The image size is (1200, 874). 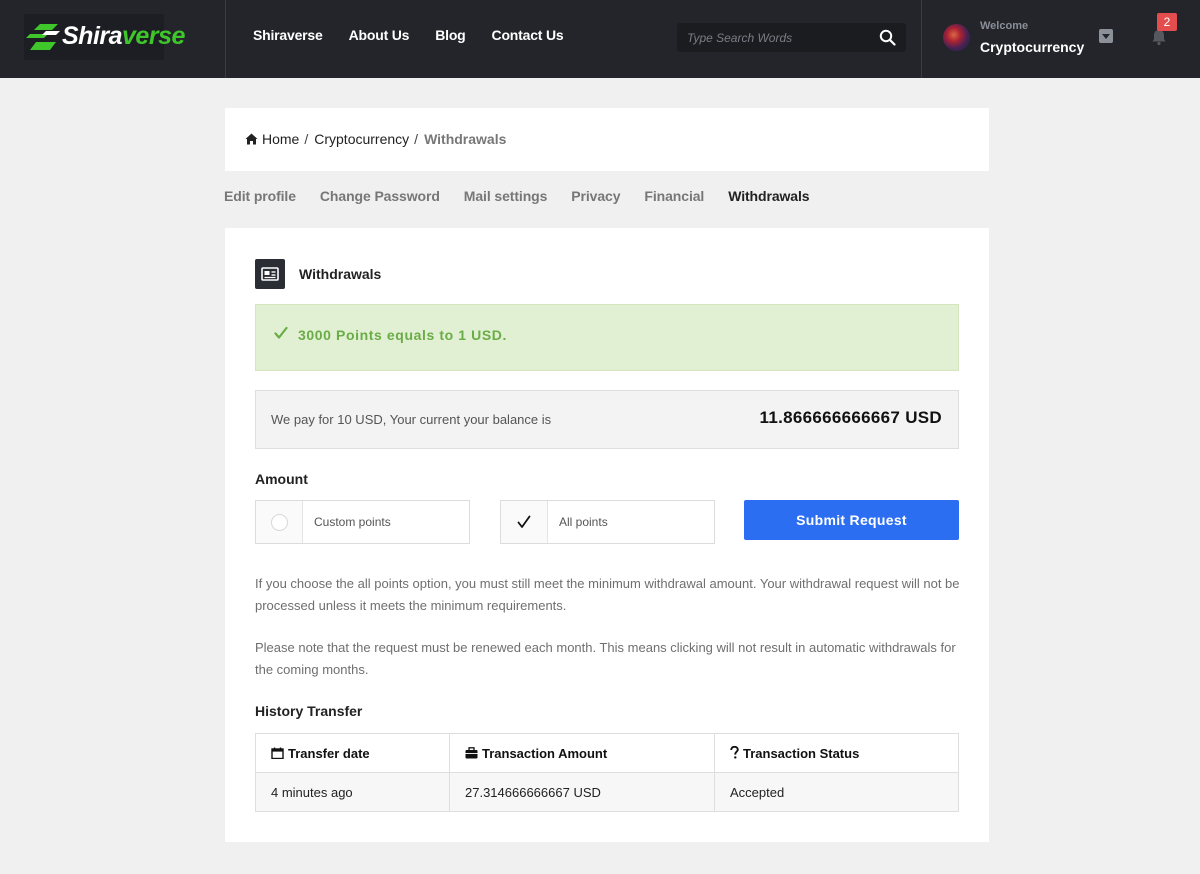 What do you see at coordinates (1167, 22) in the screenshot?
I see `notification-badge: 2` at bounding box center [1167, 22].